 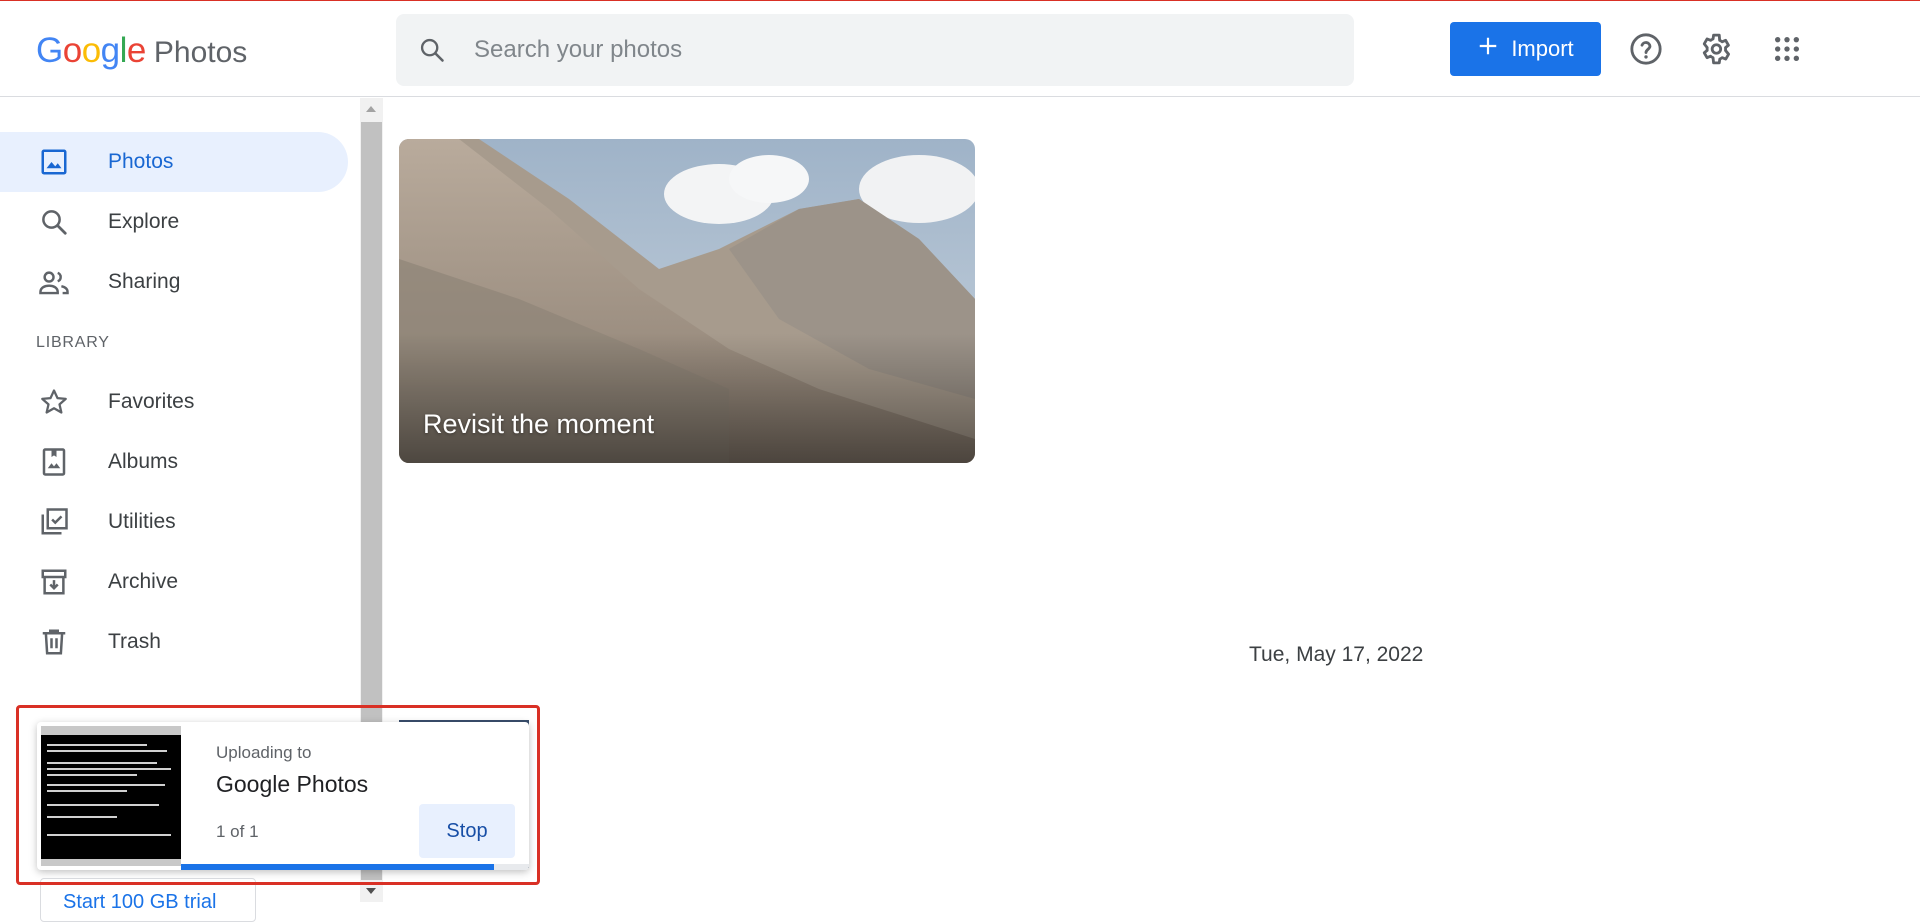 I want to click on archive-icon, so click(x=54, y=582).